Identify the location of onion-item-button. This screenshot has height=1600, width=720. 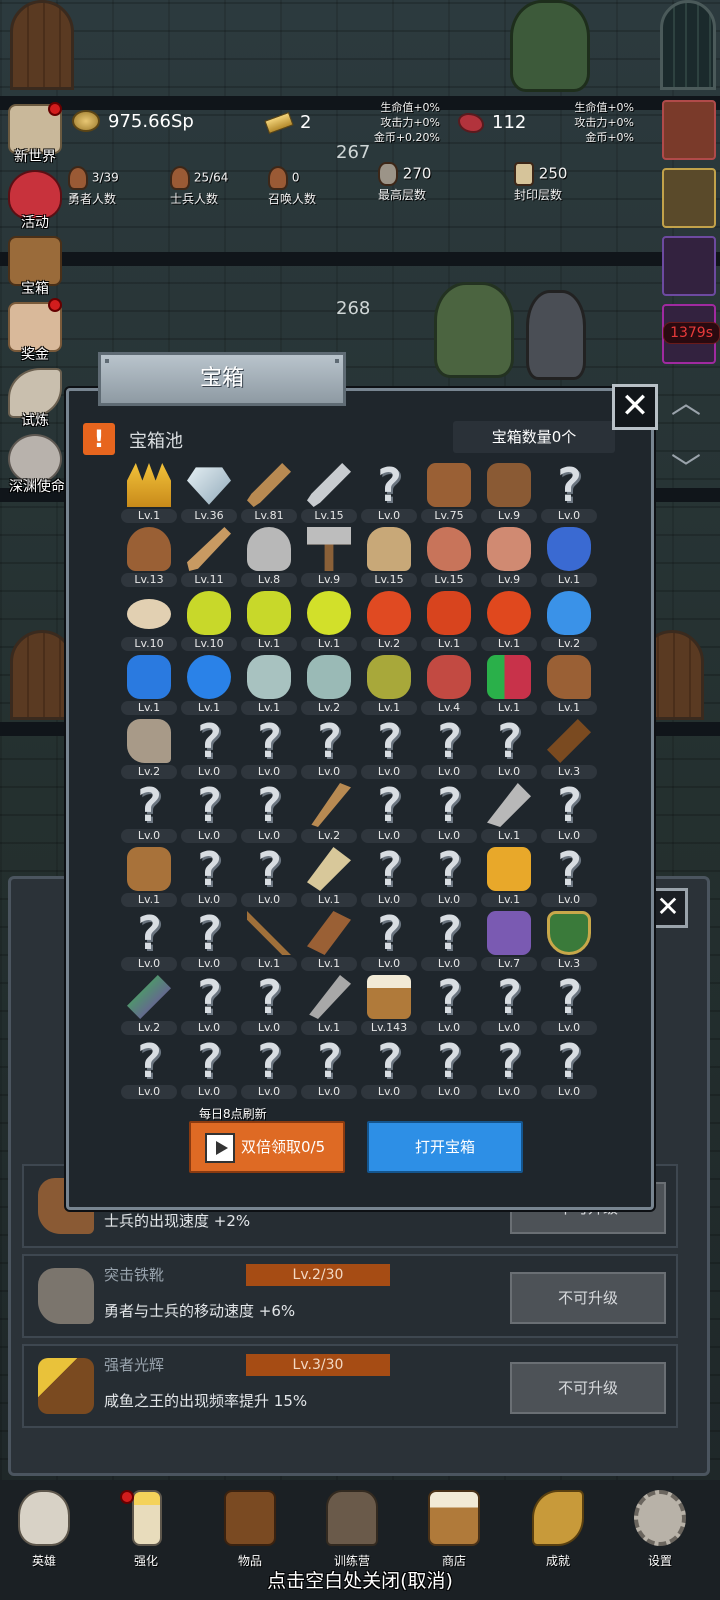
(689, 130).